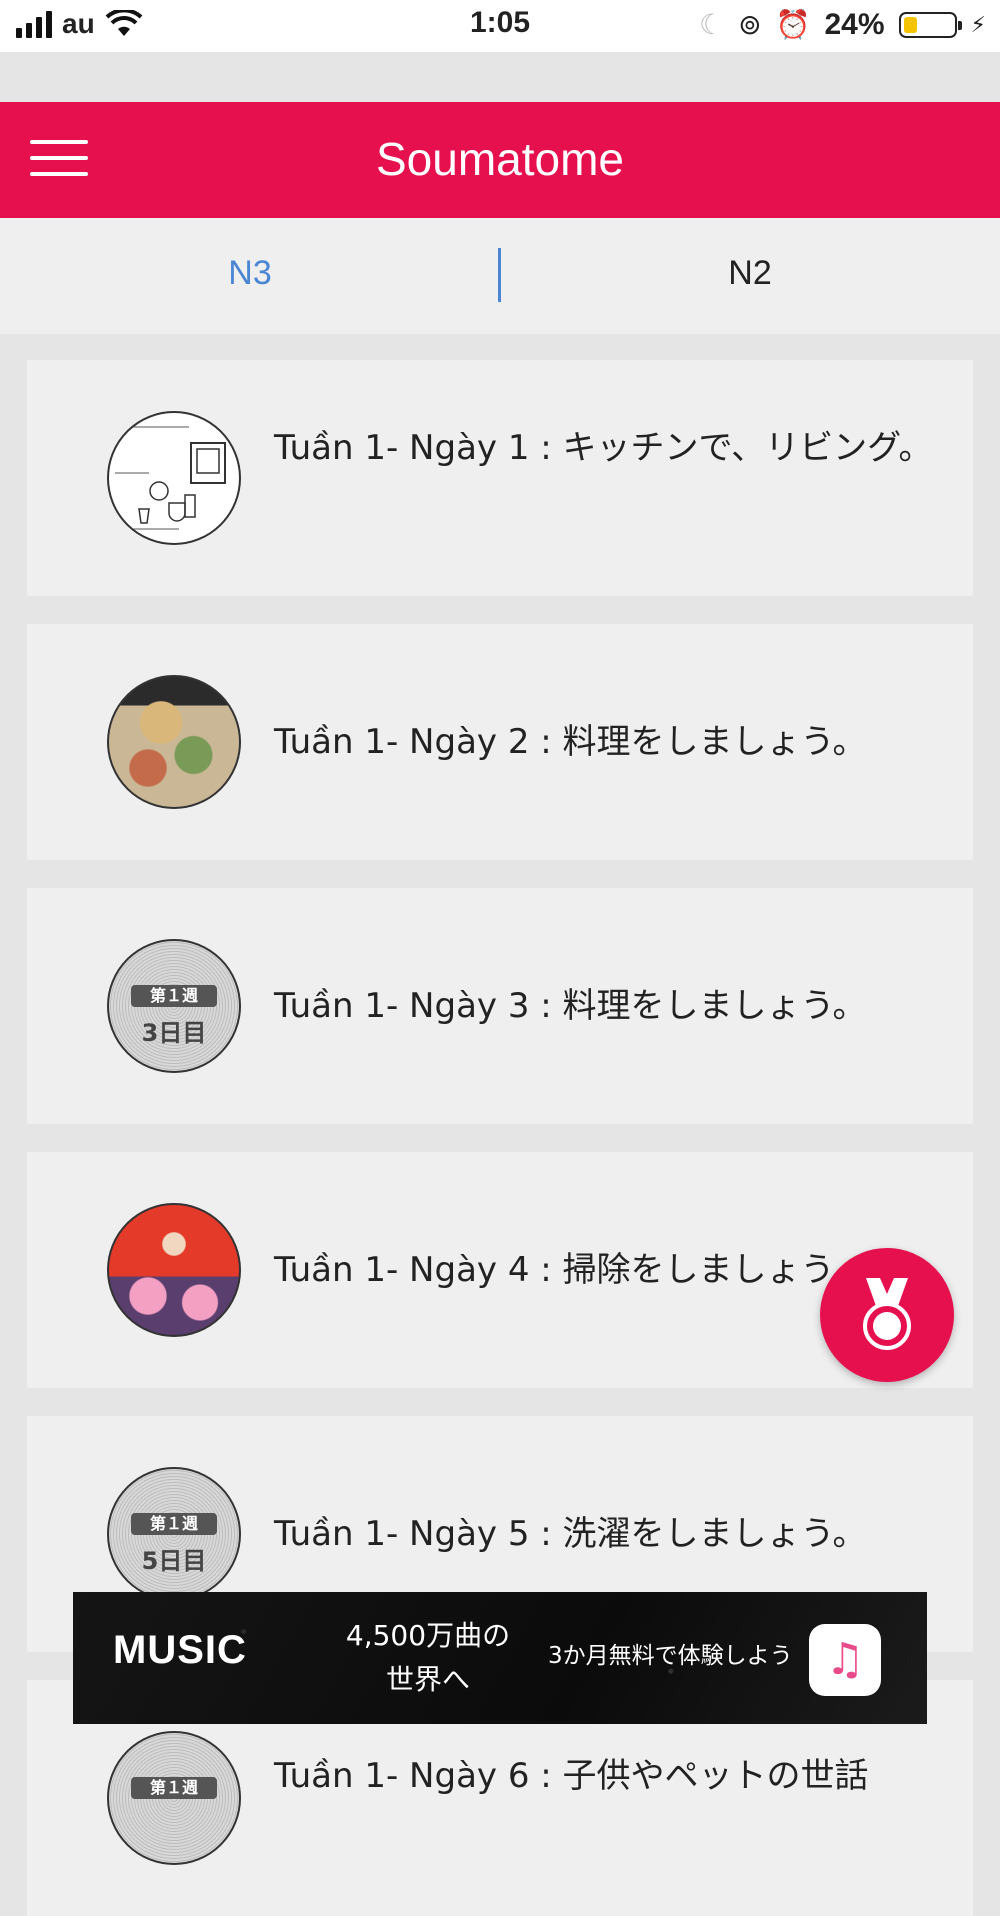 Image resolution: width=1000 pixels, height=1916 pixels. I want to click on orientation-lock-icon: ⊚, so click(750, 24).